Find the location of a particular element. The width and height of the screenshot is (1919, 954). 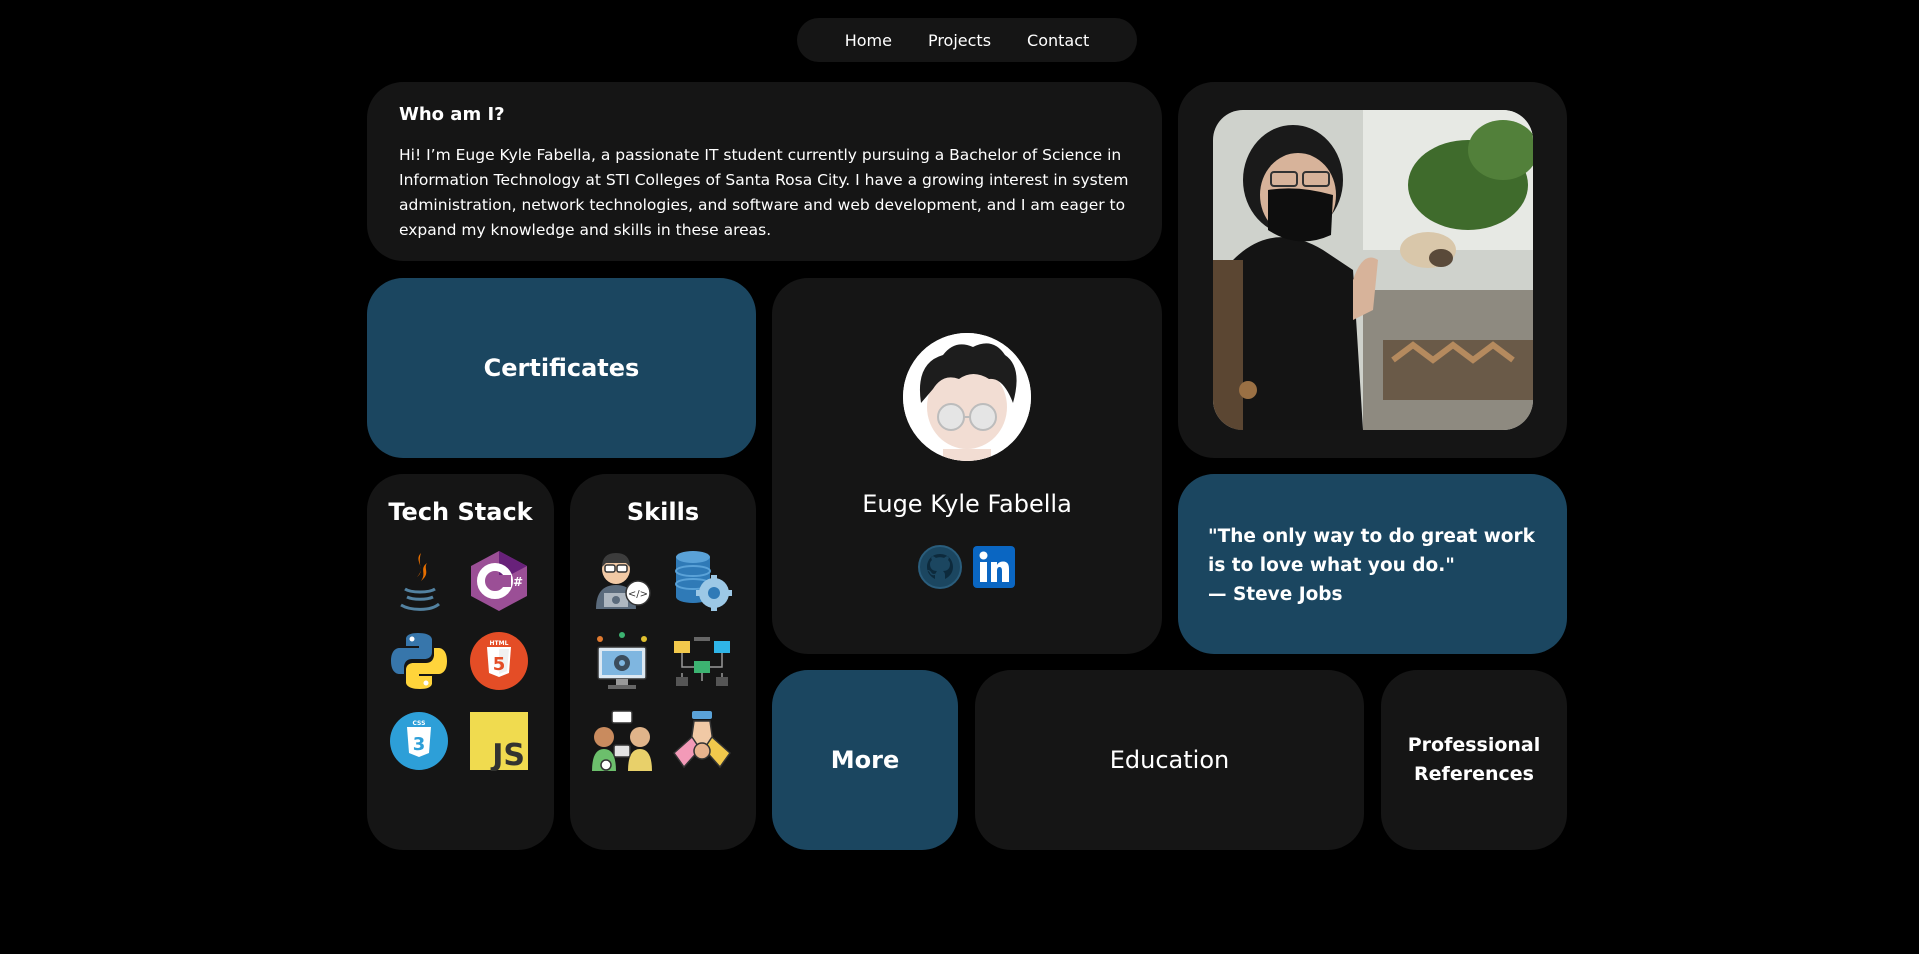

tech-stack-title: Tech Stack is located at coordinates (460, 512).